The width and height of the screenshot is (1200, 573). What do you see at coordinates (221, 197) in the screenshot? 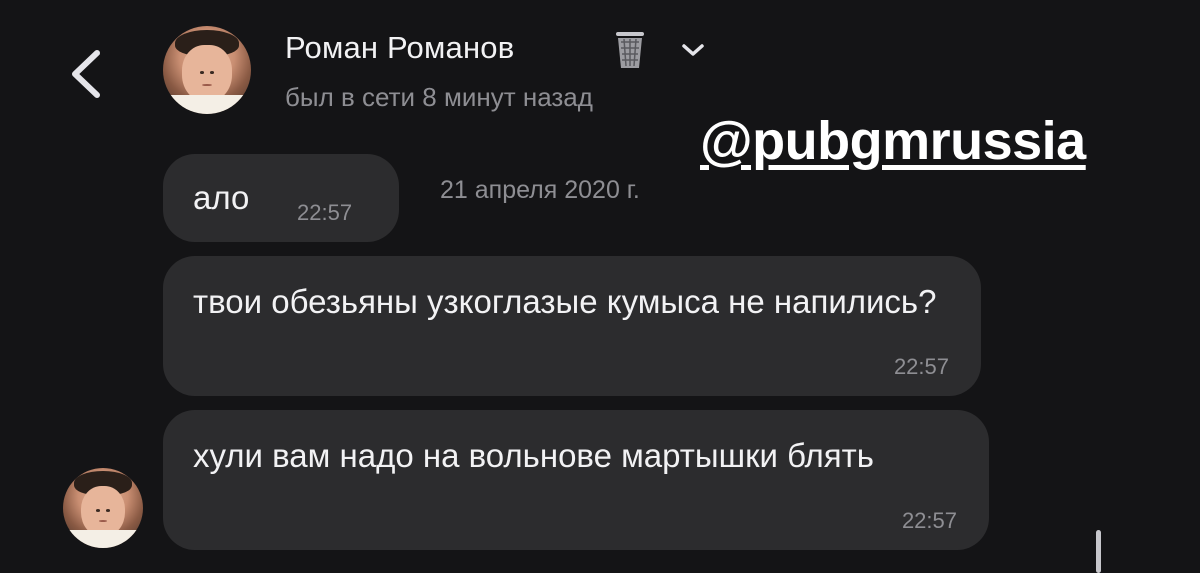
I see `message-text: ало` at bounding box center [221, 197].